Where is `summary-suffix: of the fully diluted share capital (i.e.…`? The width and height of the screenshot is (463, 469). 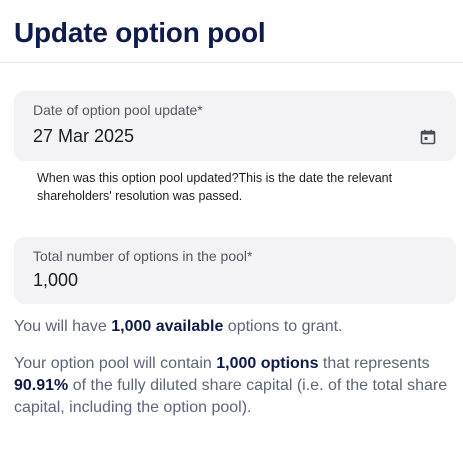
summary-suffix: of the fully diluted share capital (i.e.… is located at coordinates (231, 396).